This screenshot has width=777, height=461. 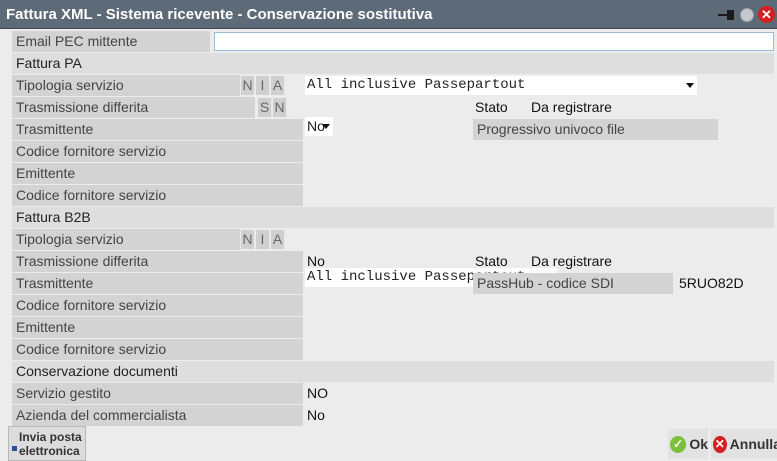 I want to click on invia-line-2: elettronica, so click(x=49, y=451).